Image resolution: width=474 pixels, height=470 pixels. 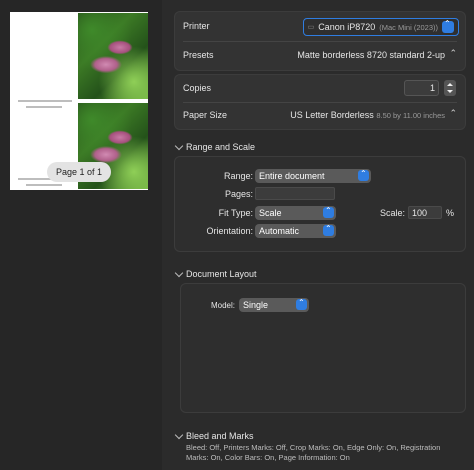 What do you see at coordinates (332, 115) in the screenshot?
I see `paper-size-name: US Letter Borderless` at bounding box center [332, 115].